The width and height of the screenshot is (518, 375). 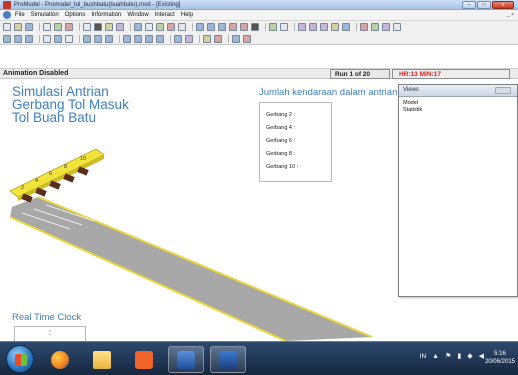 I want to click on windows-logo-icon, so click(x=21, y=360).